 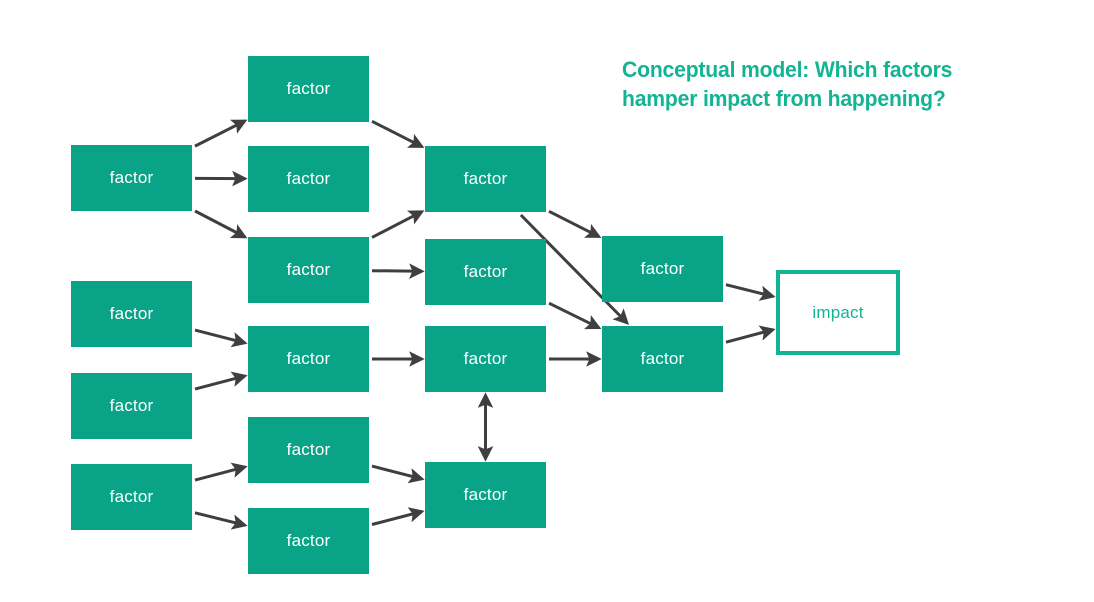 I want to click on impact-node: impact, so click(x=838, y=312).